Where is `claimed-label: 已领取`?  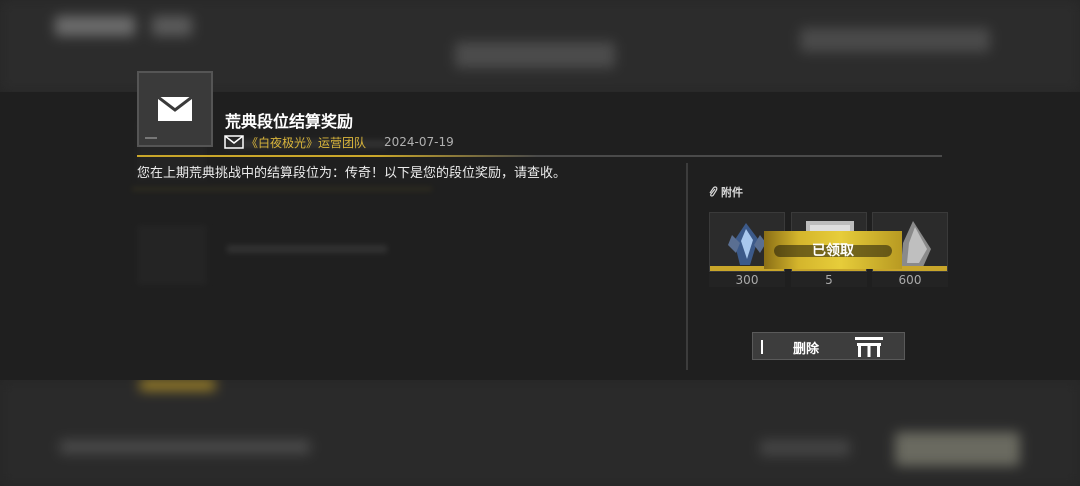 claimed-label: 已领取 is located at coordinates (833, 251).